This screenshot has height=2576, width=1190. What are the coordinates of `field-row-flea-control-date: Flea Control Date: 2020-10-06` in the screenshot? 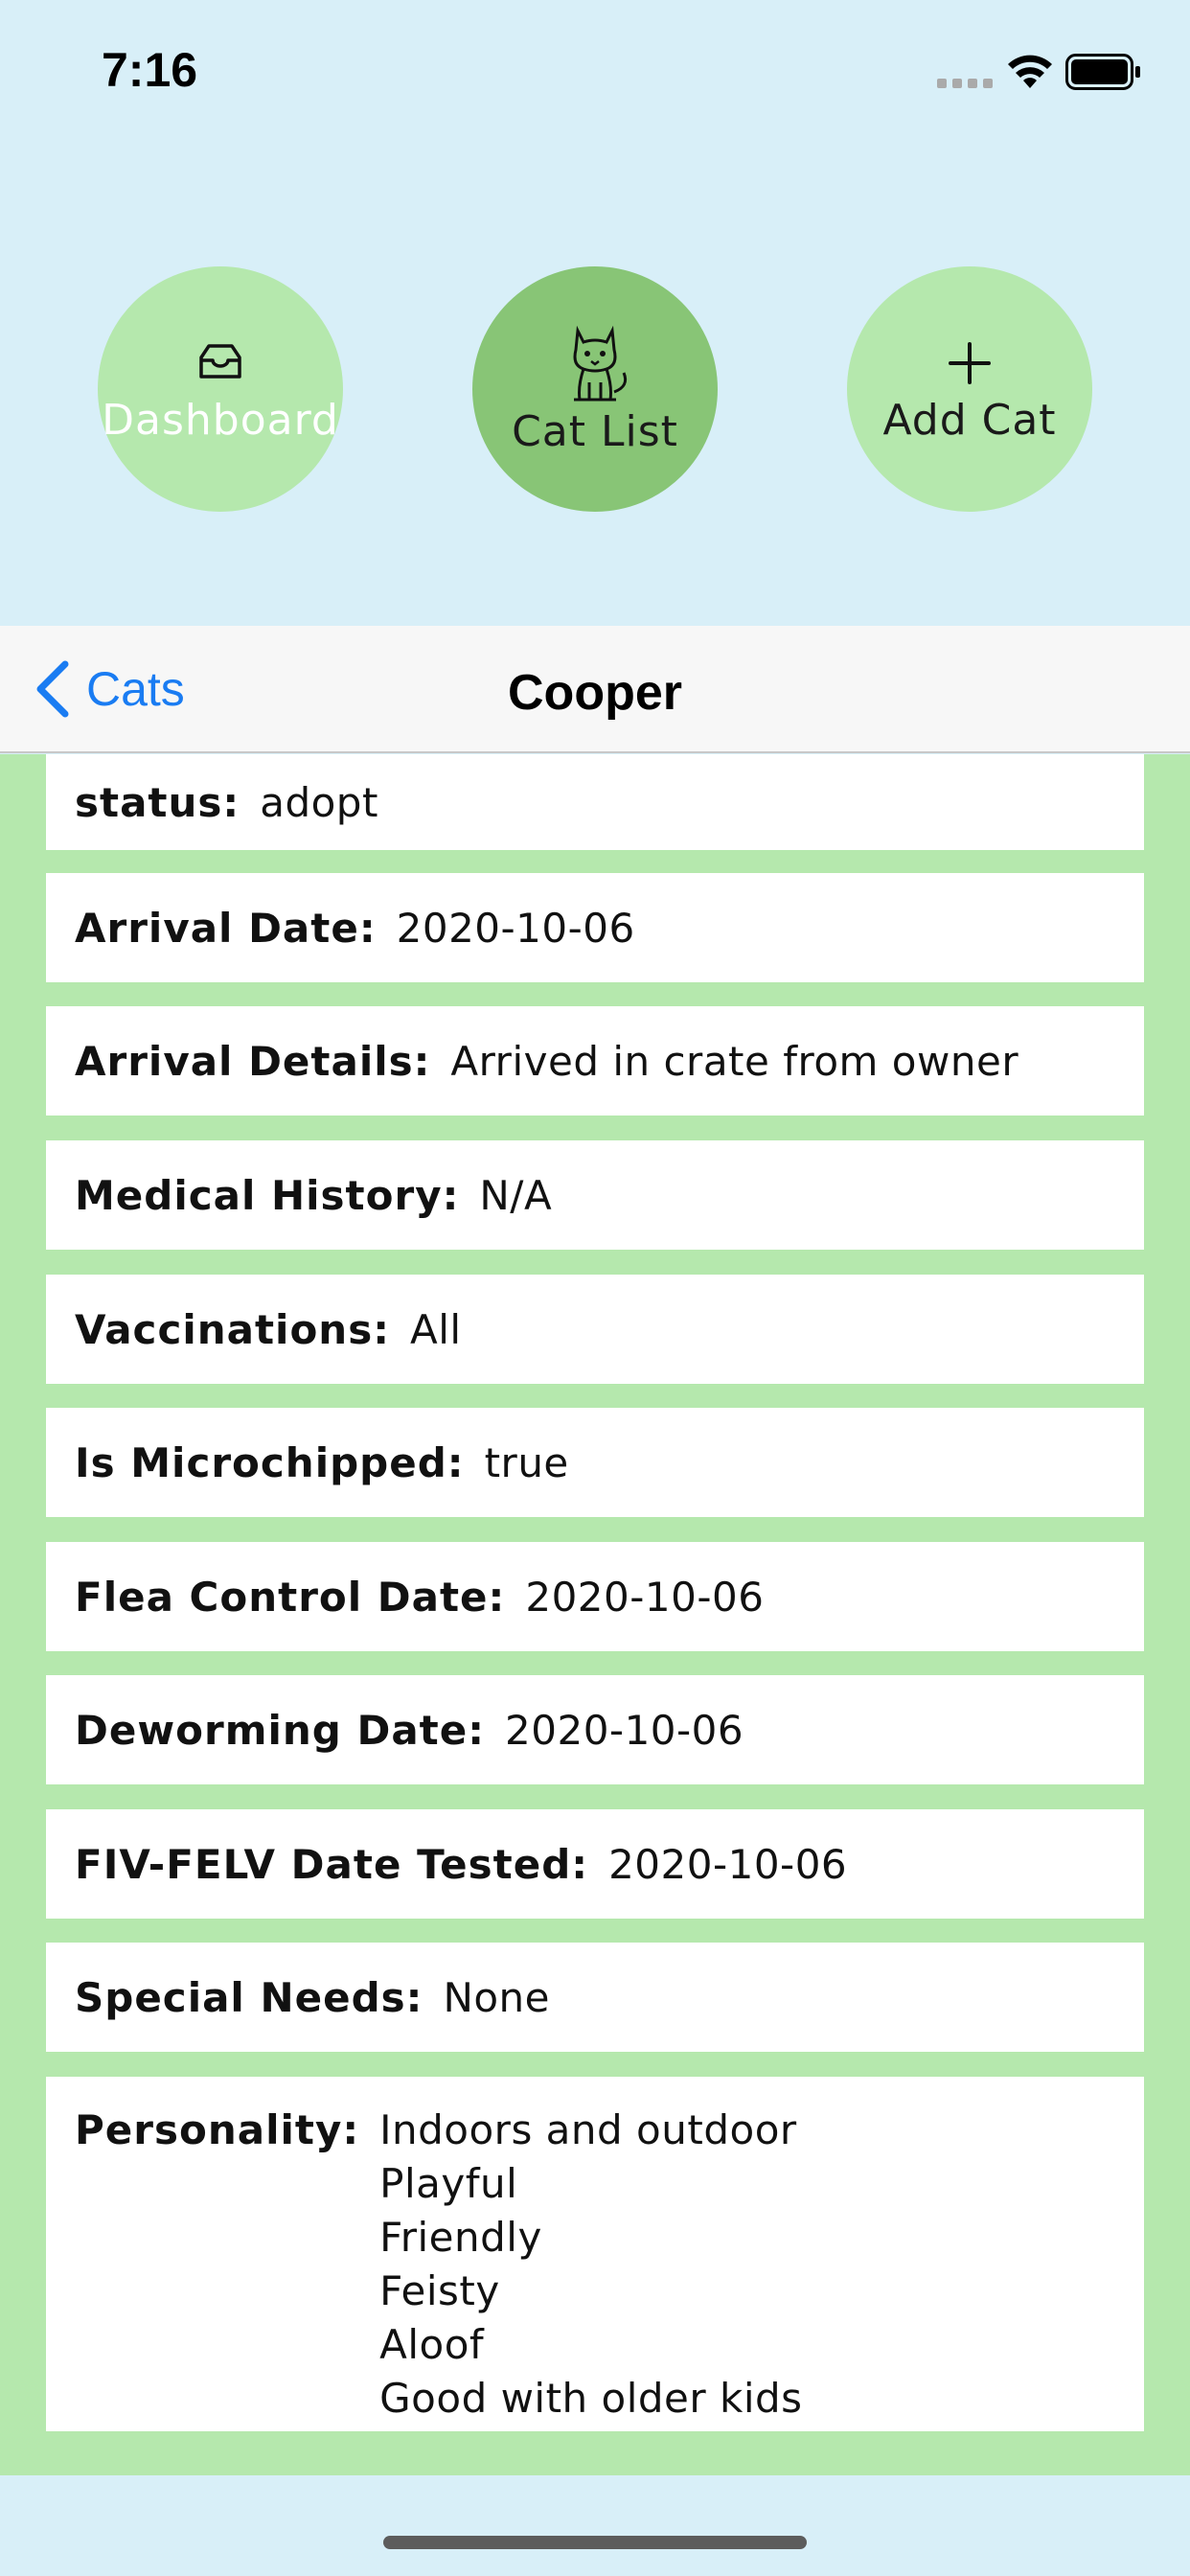 It's located at (595, 1596).